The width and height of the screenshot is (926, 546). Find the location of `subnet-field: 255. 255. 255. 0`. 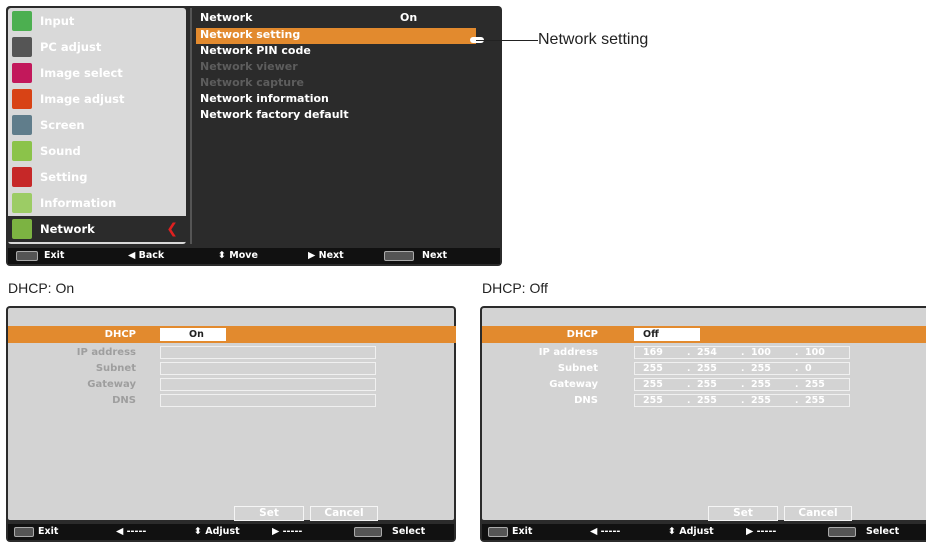

subnet-field: 255. 255. 255. 0 is located at coordinates (742, 368).